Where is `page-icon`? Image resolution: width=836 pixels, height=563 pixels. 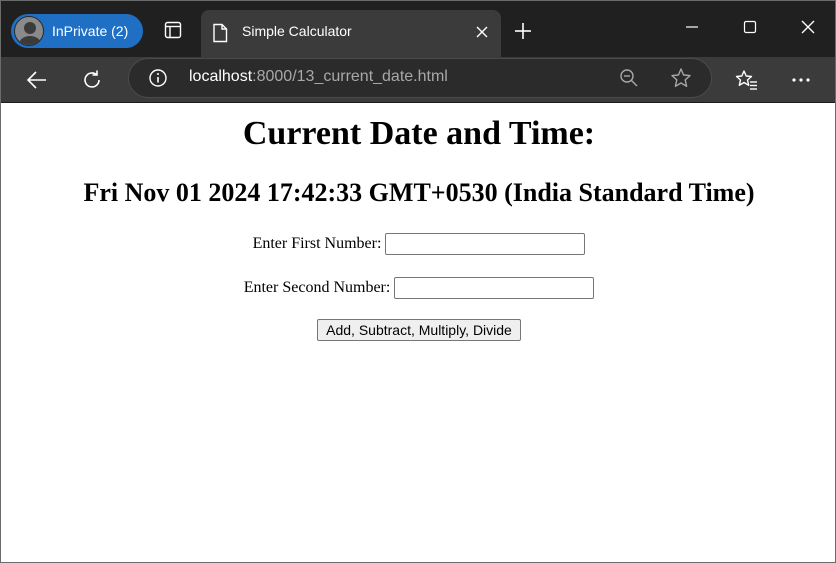 page-icon is located at coordinates (220, 33).